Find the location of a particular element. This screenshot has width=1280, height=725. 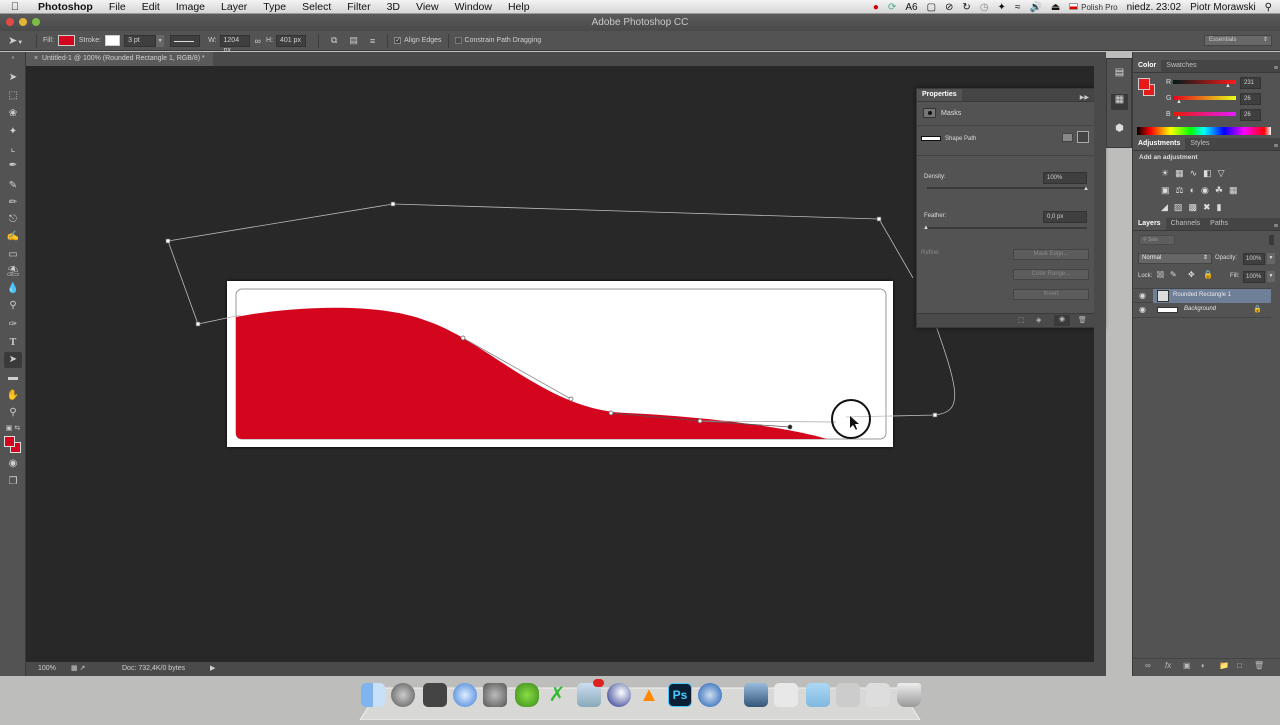

opacity-dropdown: ▼ is located at coordinates (1271, 258).